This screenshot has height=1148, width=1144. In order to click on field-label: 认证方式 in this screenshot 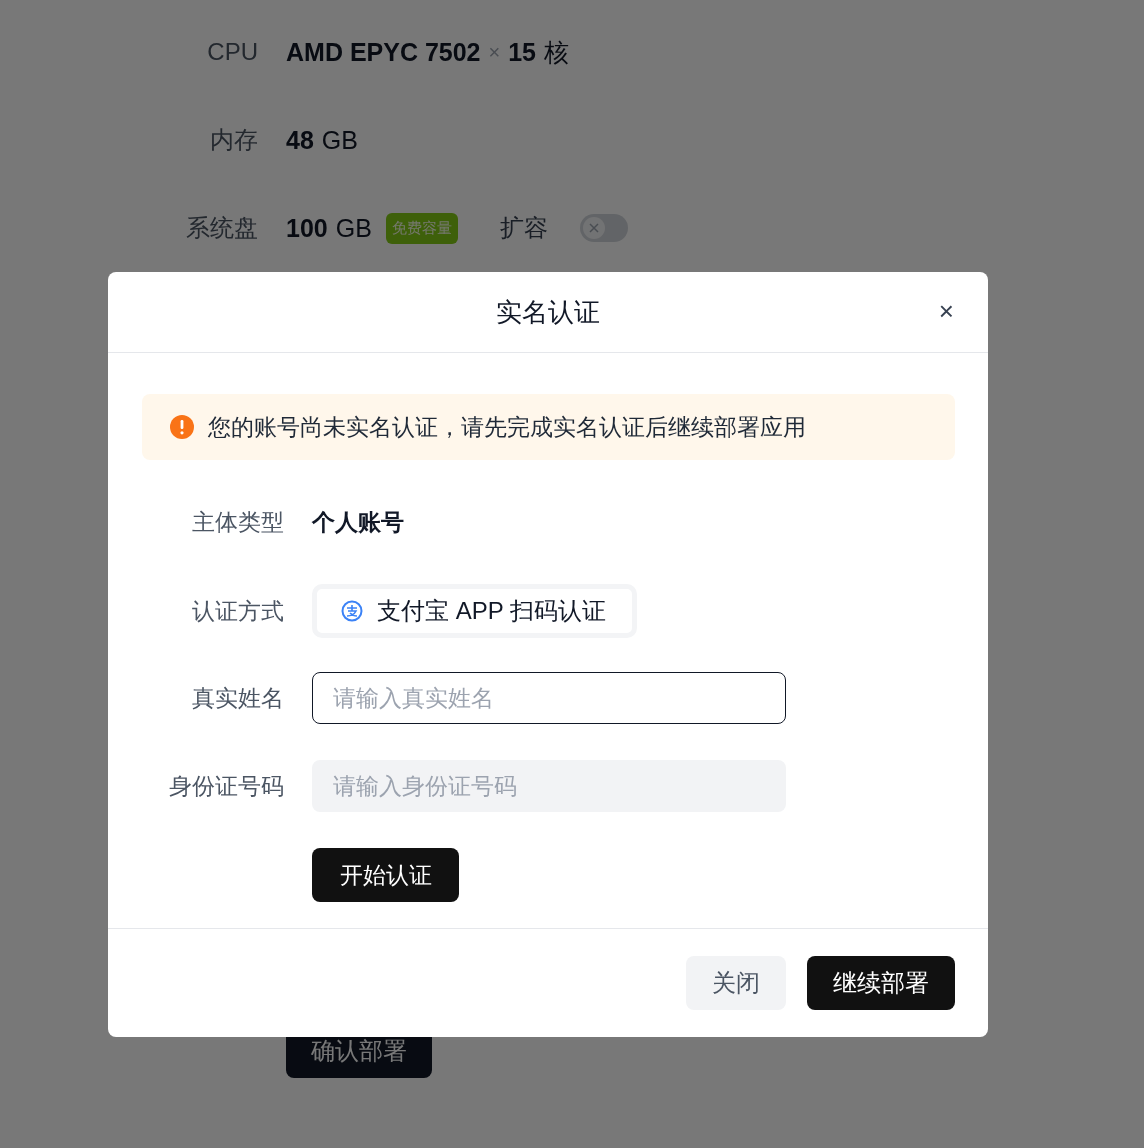, I will do `click(237, 611)`.